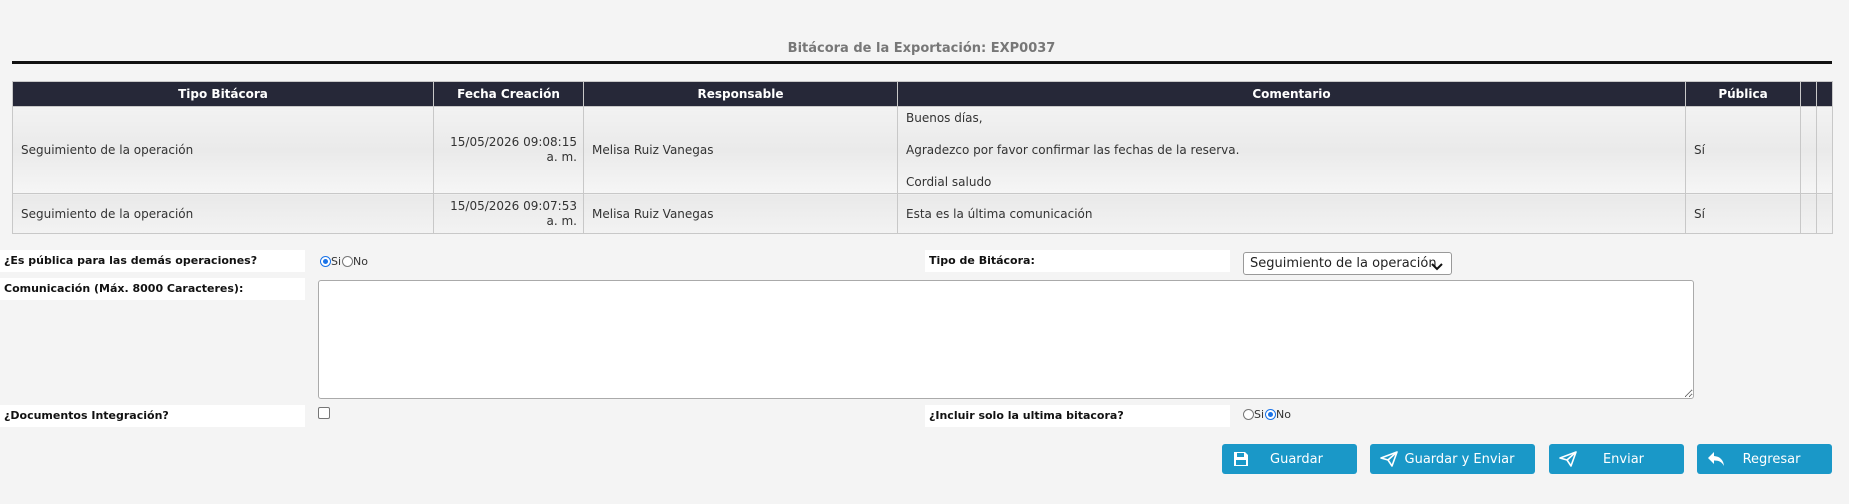  I want to click on incluir-radio-no, so click(1271, 414).